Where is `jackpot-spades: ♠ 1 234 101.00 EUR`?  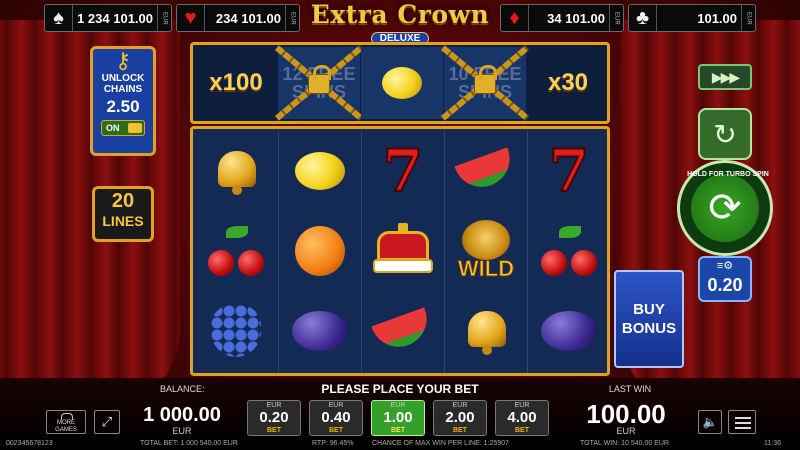 jackpot-spades: ♠ 1 234 101.00 EUR is located at coordinates (108, 18).